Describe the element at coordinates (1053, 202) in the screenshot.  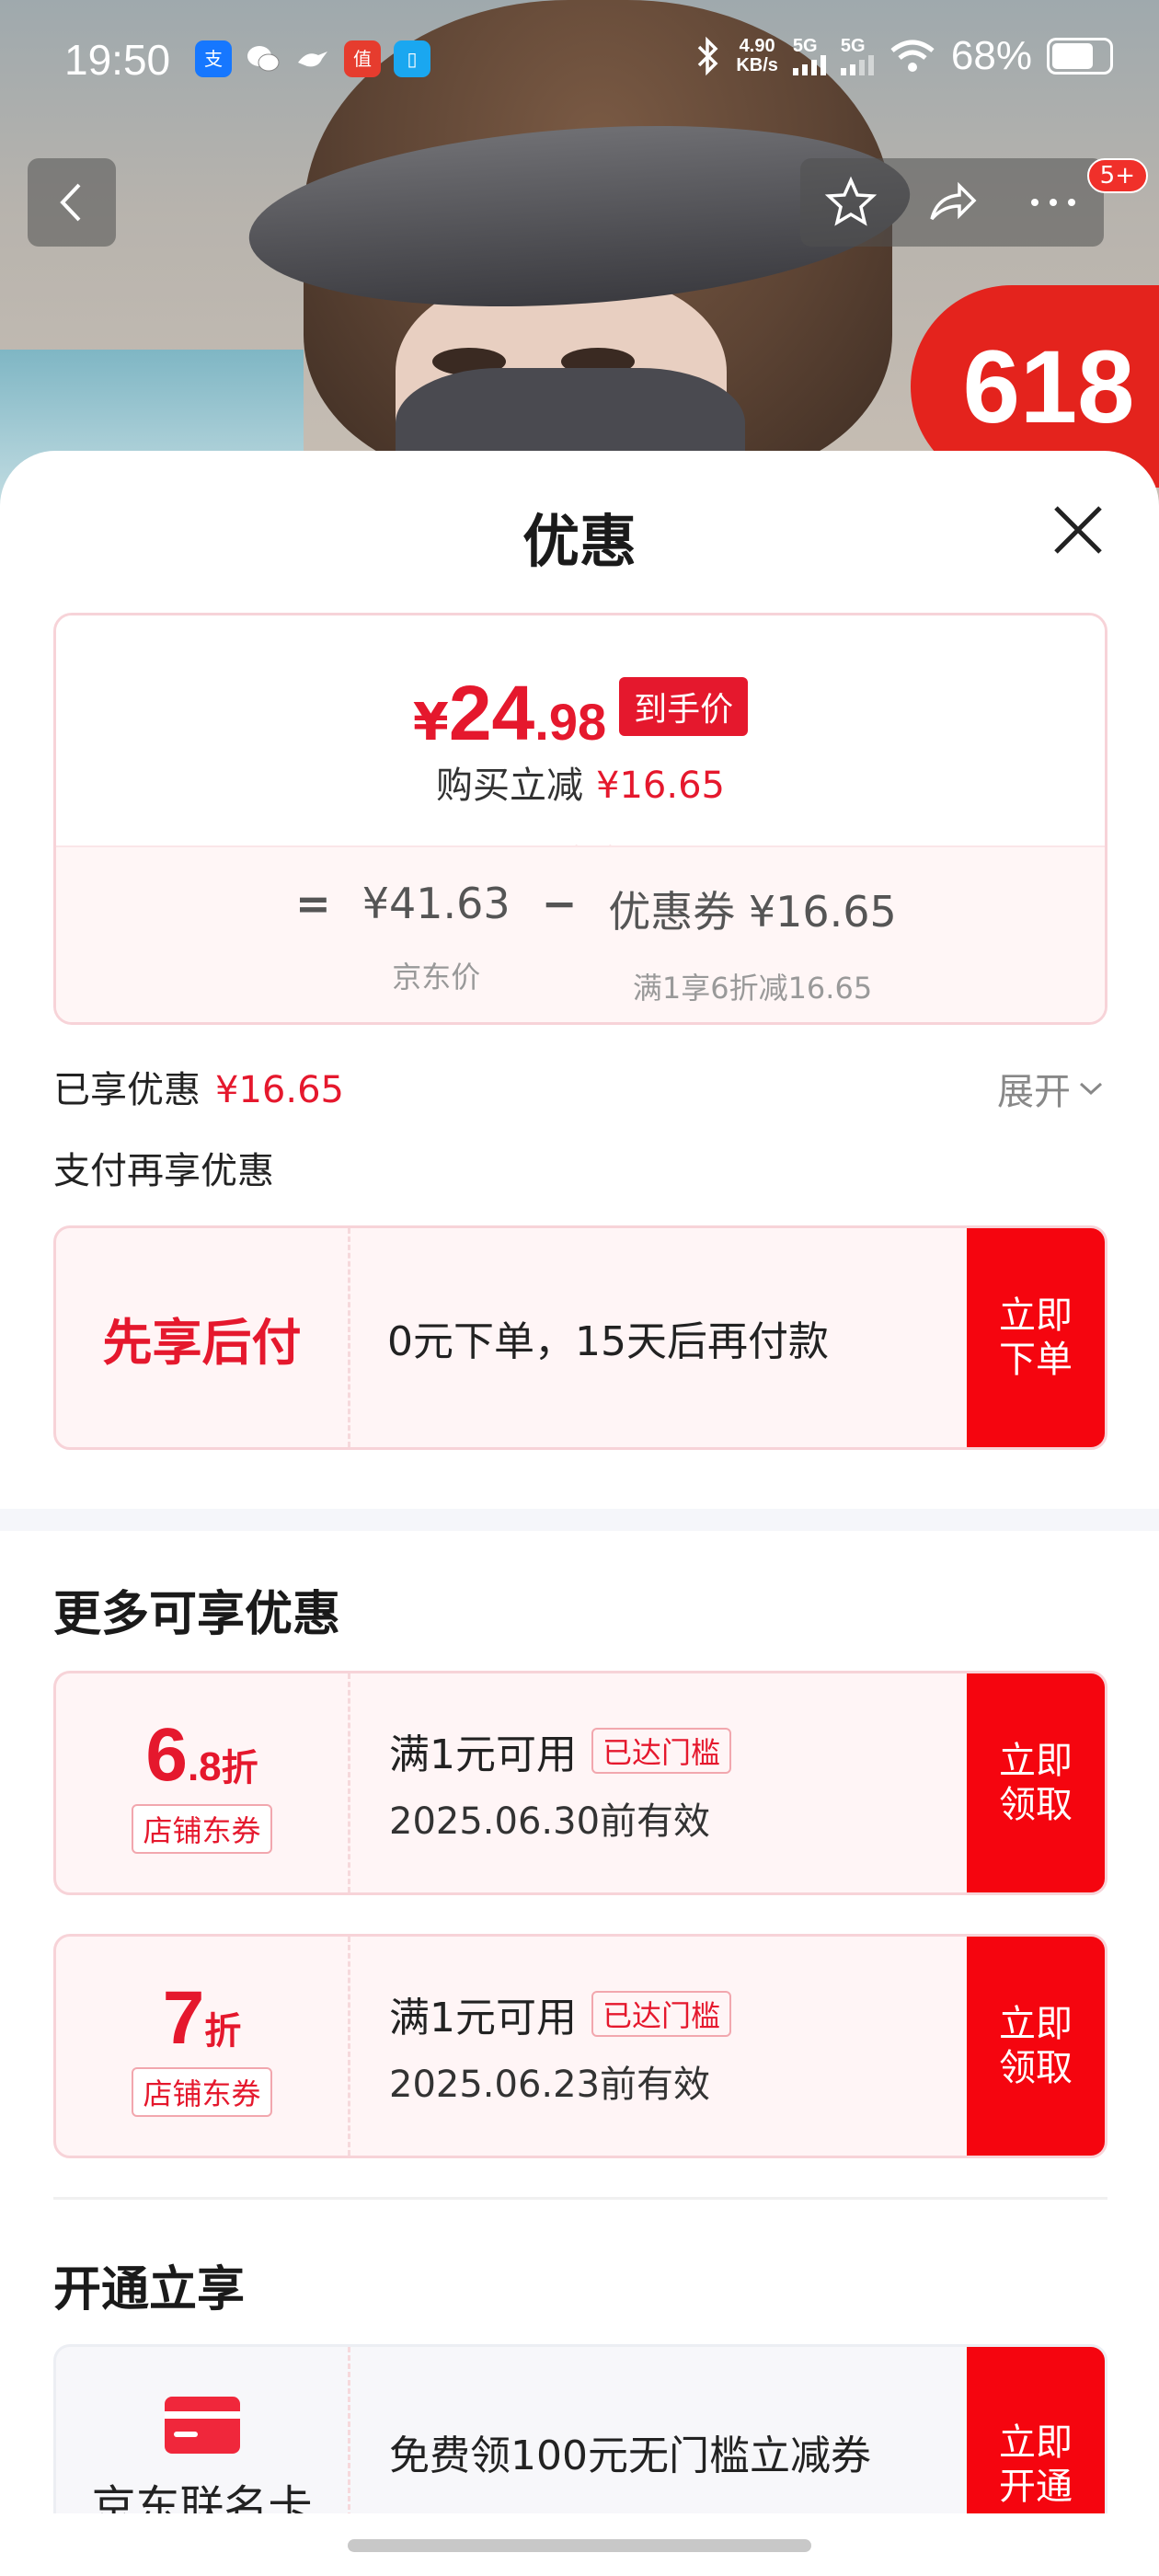
I see `more-icon` at that location.